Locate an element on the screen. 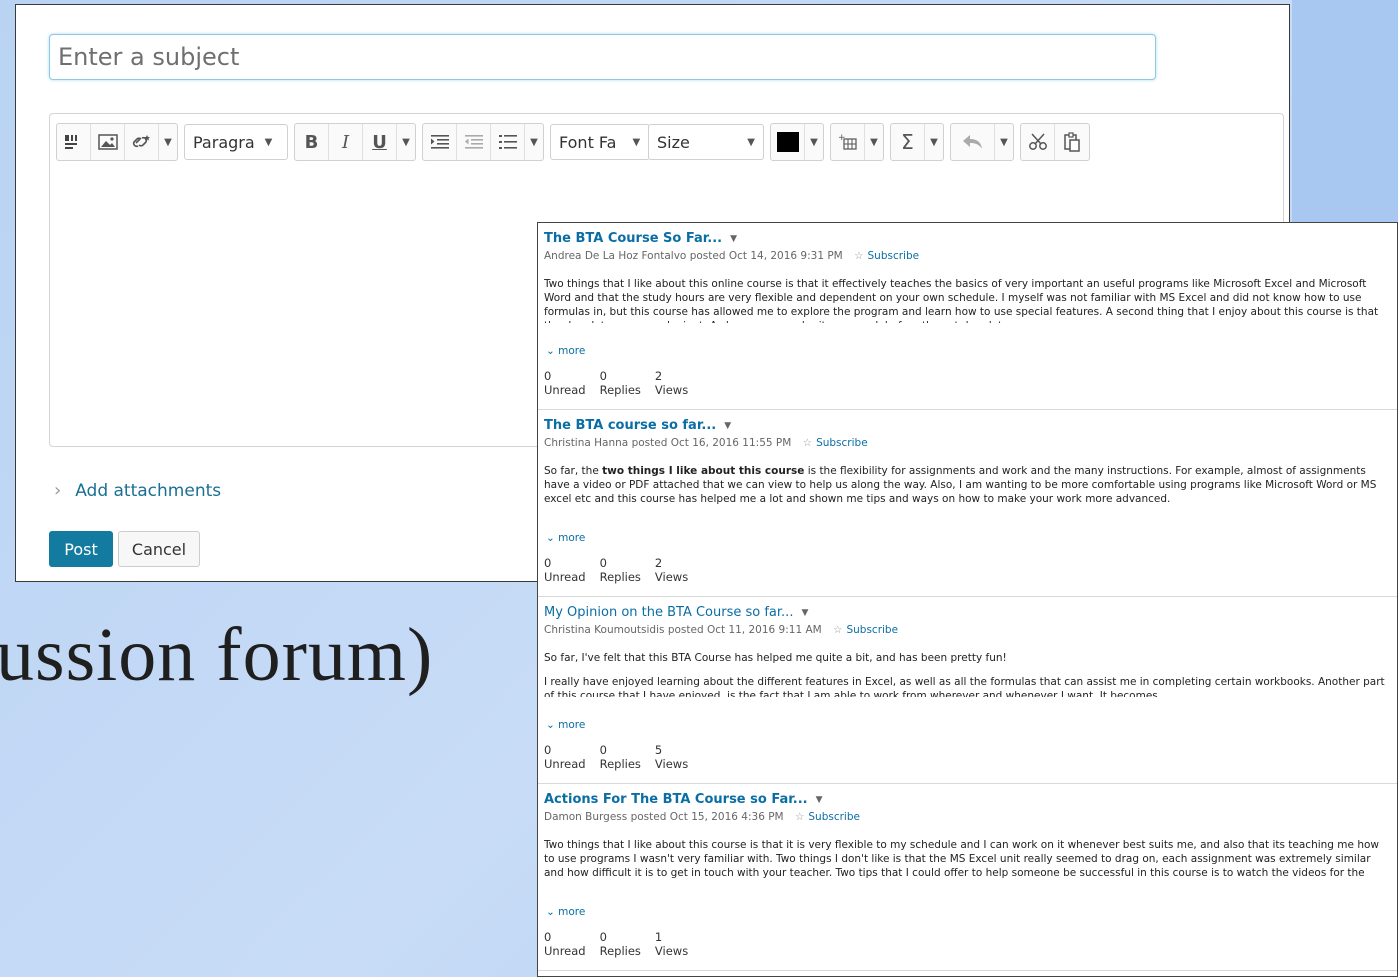 This screenshot has height=977, width=1398. indent-icon is located at coordinates (440, 142).